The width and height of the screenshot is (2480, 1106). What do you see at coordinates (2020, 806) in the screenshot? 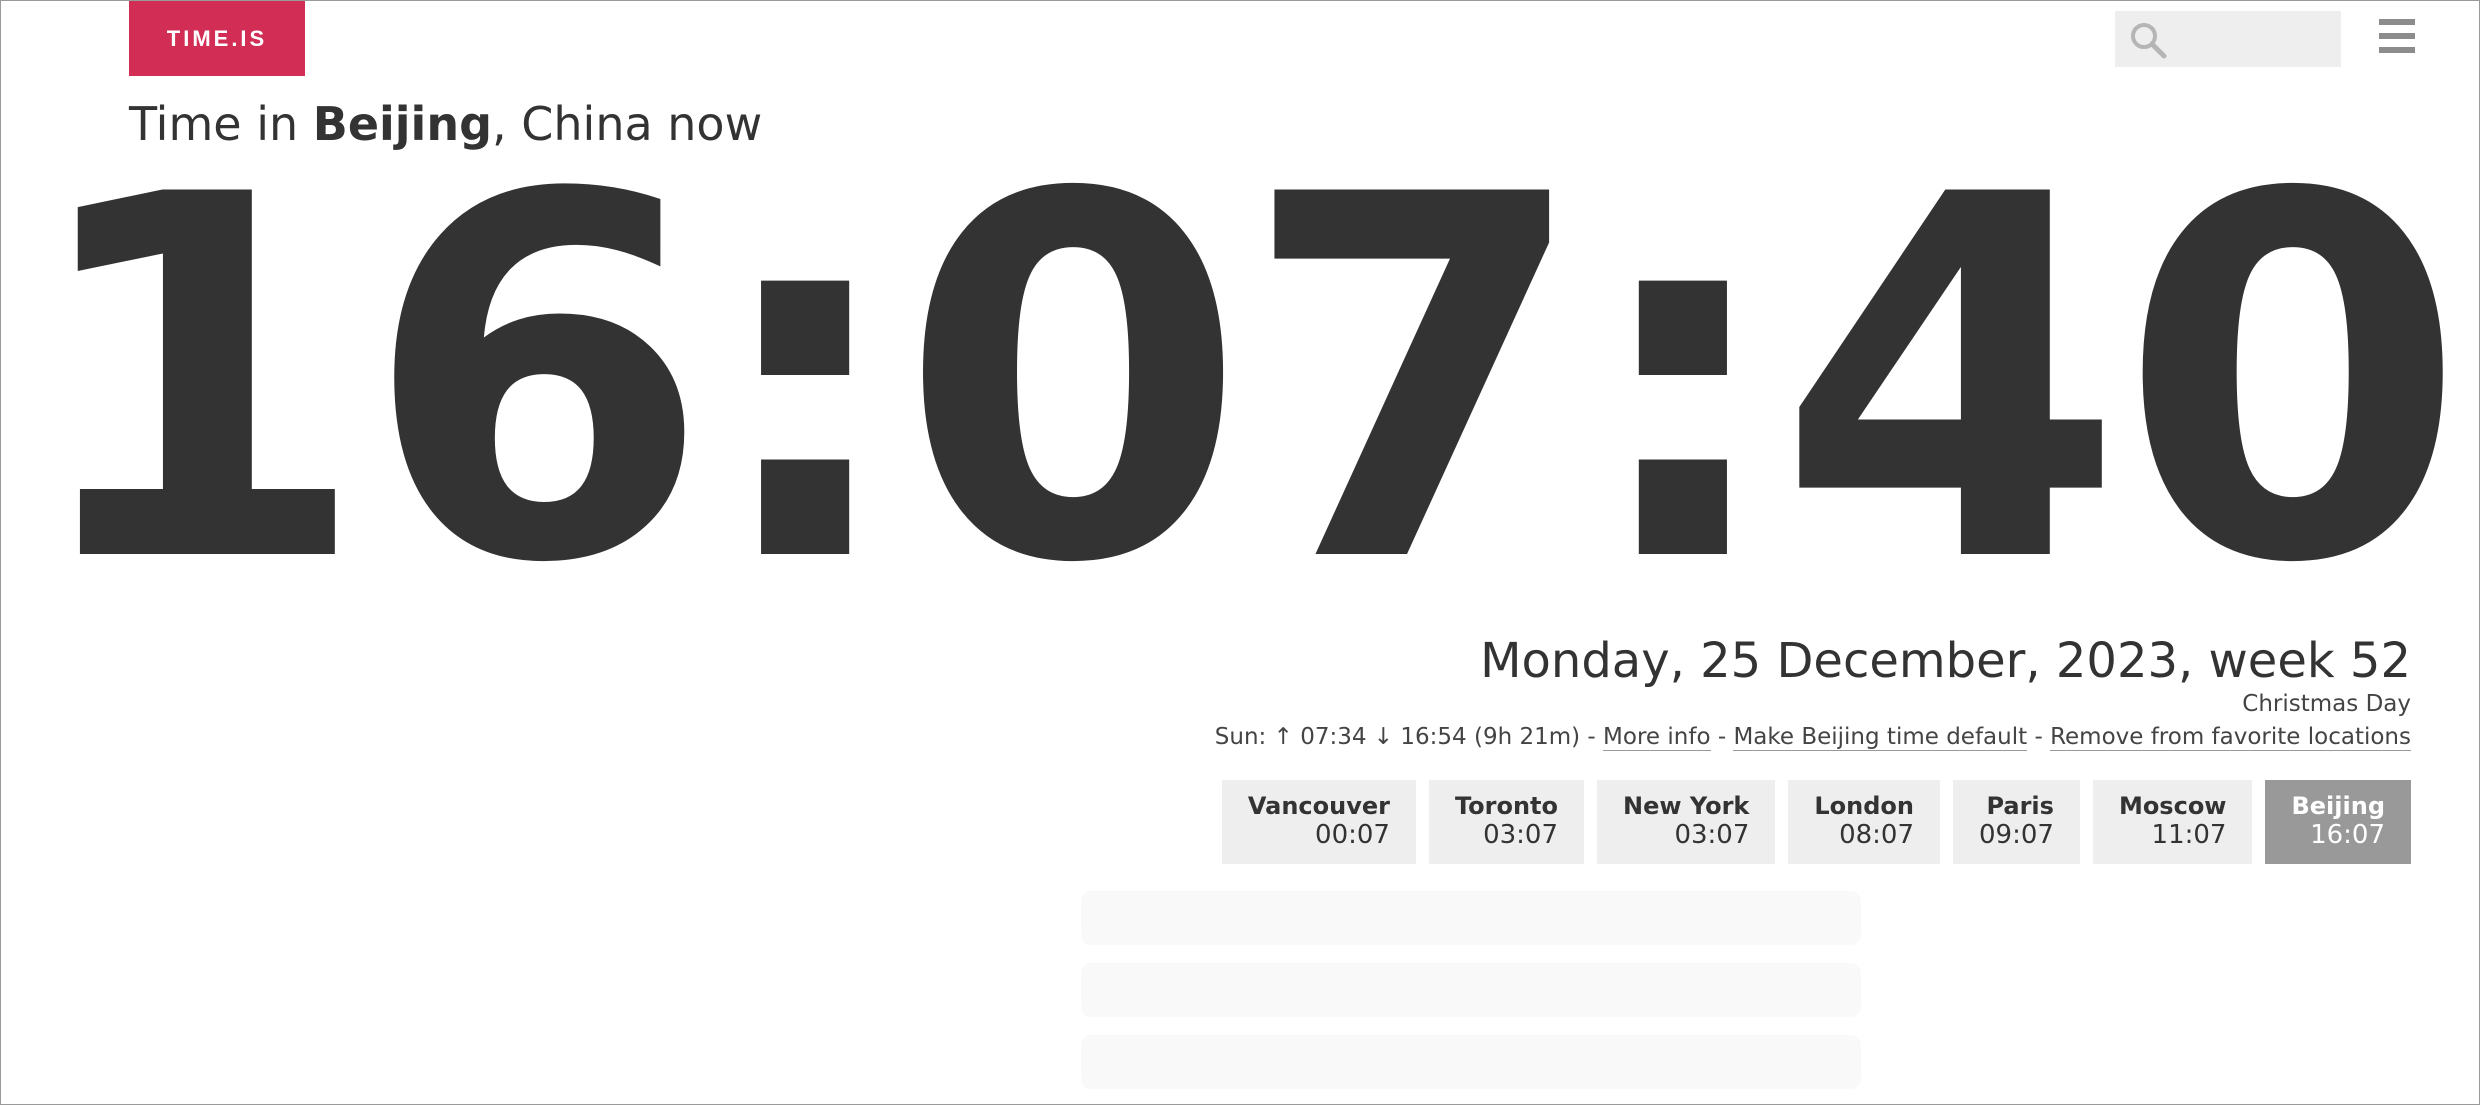
I see `city-name: Paris` at bounding box center [2020, 806].